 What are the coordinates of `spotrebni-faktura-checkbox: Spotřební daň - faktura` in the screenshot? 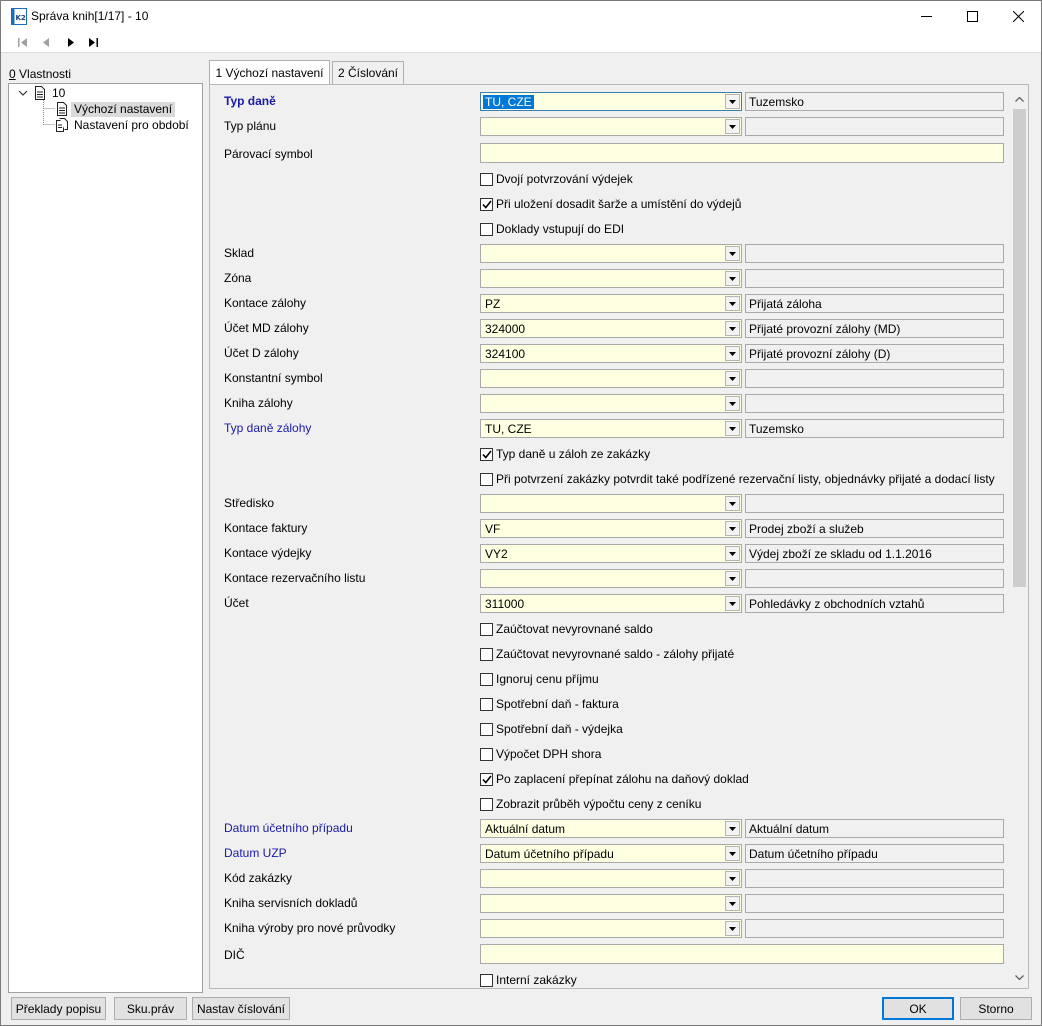 It's located at (549, 704).